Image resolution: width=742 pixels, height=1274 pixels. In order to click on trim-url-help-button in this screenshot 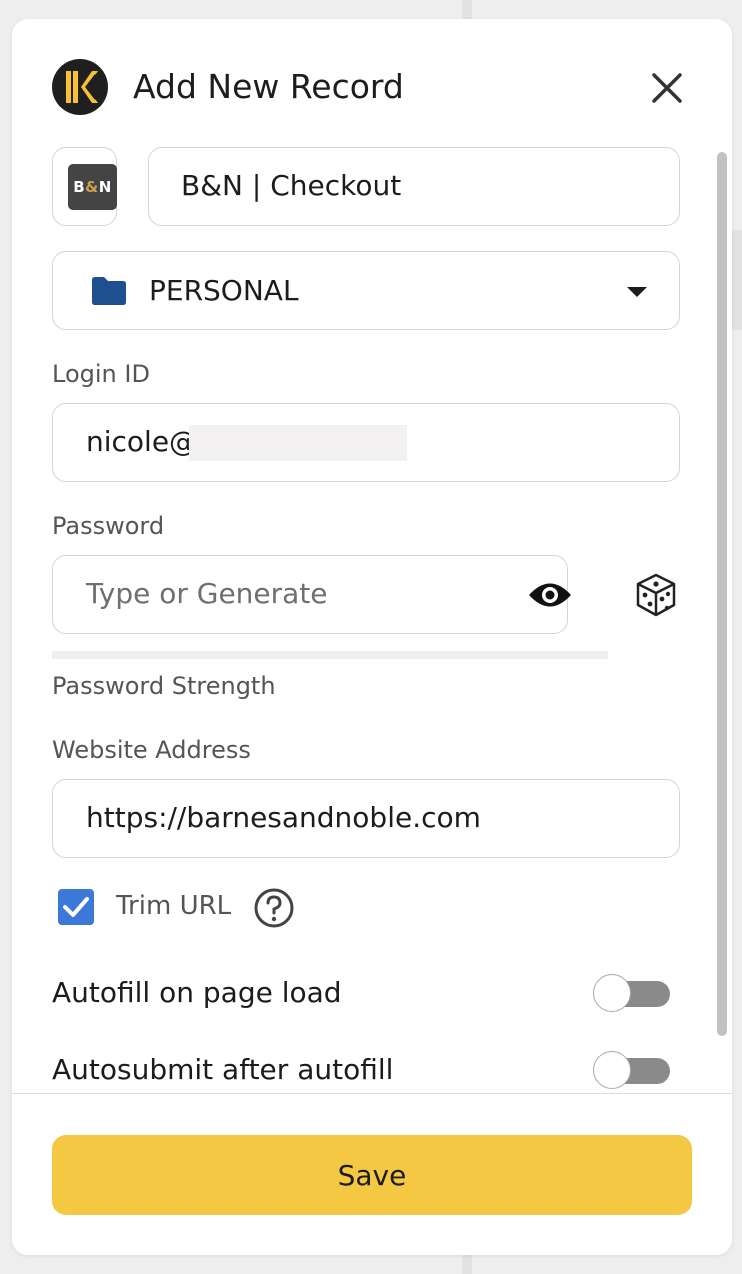, I will do `click(274, 908)`.